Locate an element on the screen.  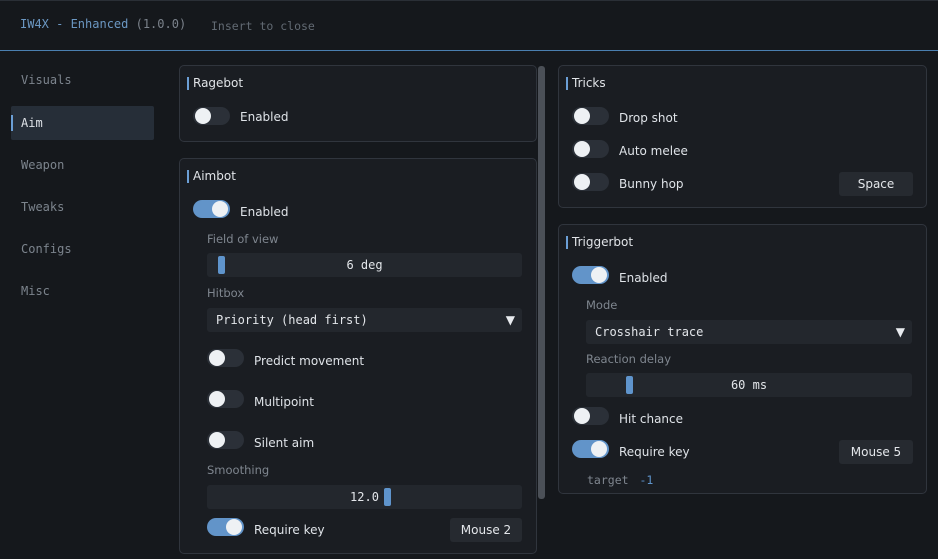
drop-shot-toggle is located at coordinates (590, 116).